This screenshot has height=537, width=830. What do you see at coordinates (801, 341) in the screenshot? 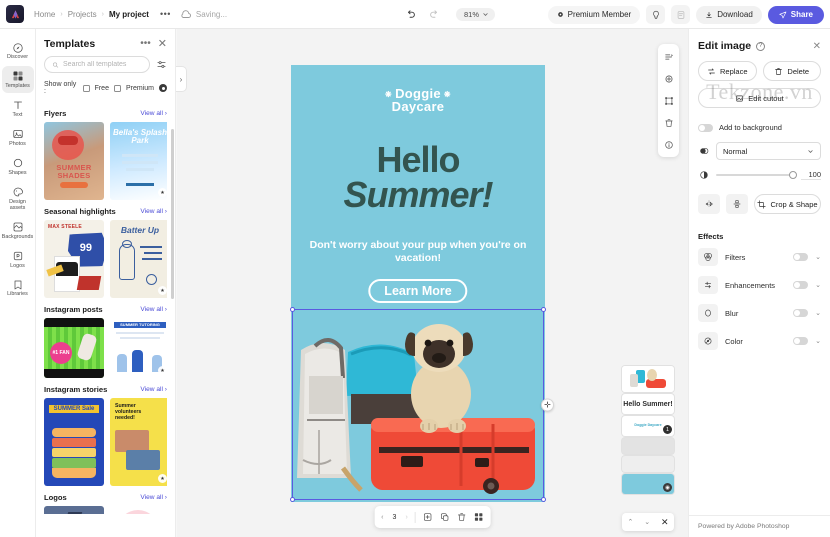
I see `color-toggle` at bounding box center [801, 341].